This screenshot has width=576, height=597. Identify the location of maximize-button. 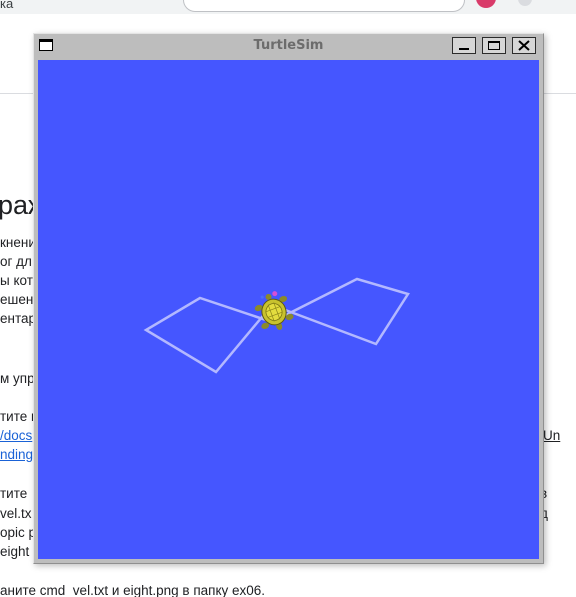
(494, 45).